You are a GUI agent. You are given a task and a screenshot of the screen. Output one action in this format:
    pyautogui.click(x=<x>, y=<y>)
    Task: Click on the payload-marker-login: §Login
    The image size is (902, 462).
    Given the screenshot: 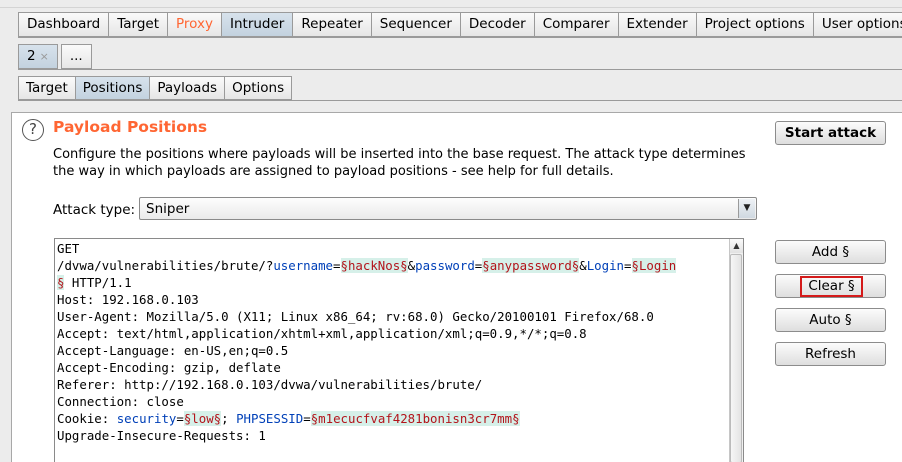 What is the action you would take?
    pyautogui.click(x=654, y=265)
    